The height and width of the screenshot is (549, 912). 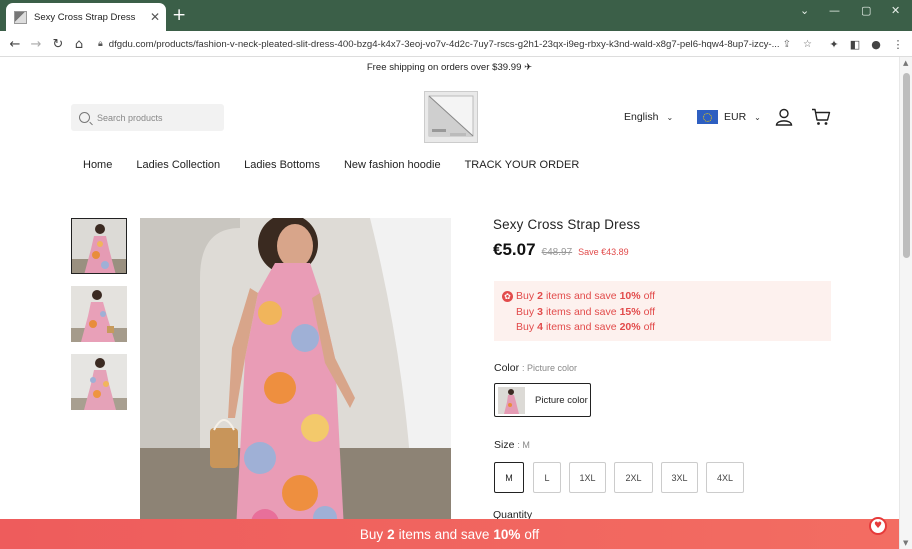 I want to click on tab-title: Sexy Cross Strap Dress, so click(x=85, y=17).